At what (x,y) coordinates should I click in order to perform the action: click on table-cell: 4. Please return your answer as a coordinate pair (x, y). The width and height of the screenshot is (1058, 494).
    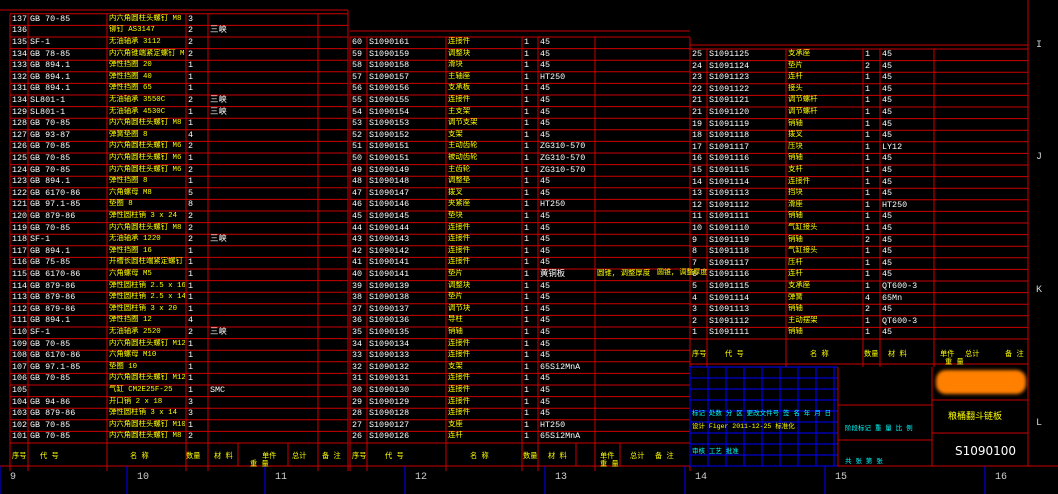
    Looking at the image, I should click on (191, 320).